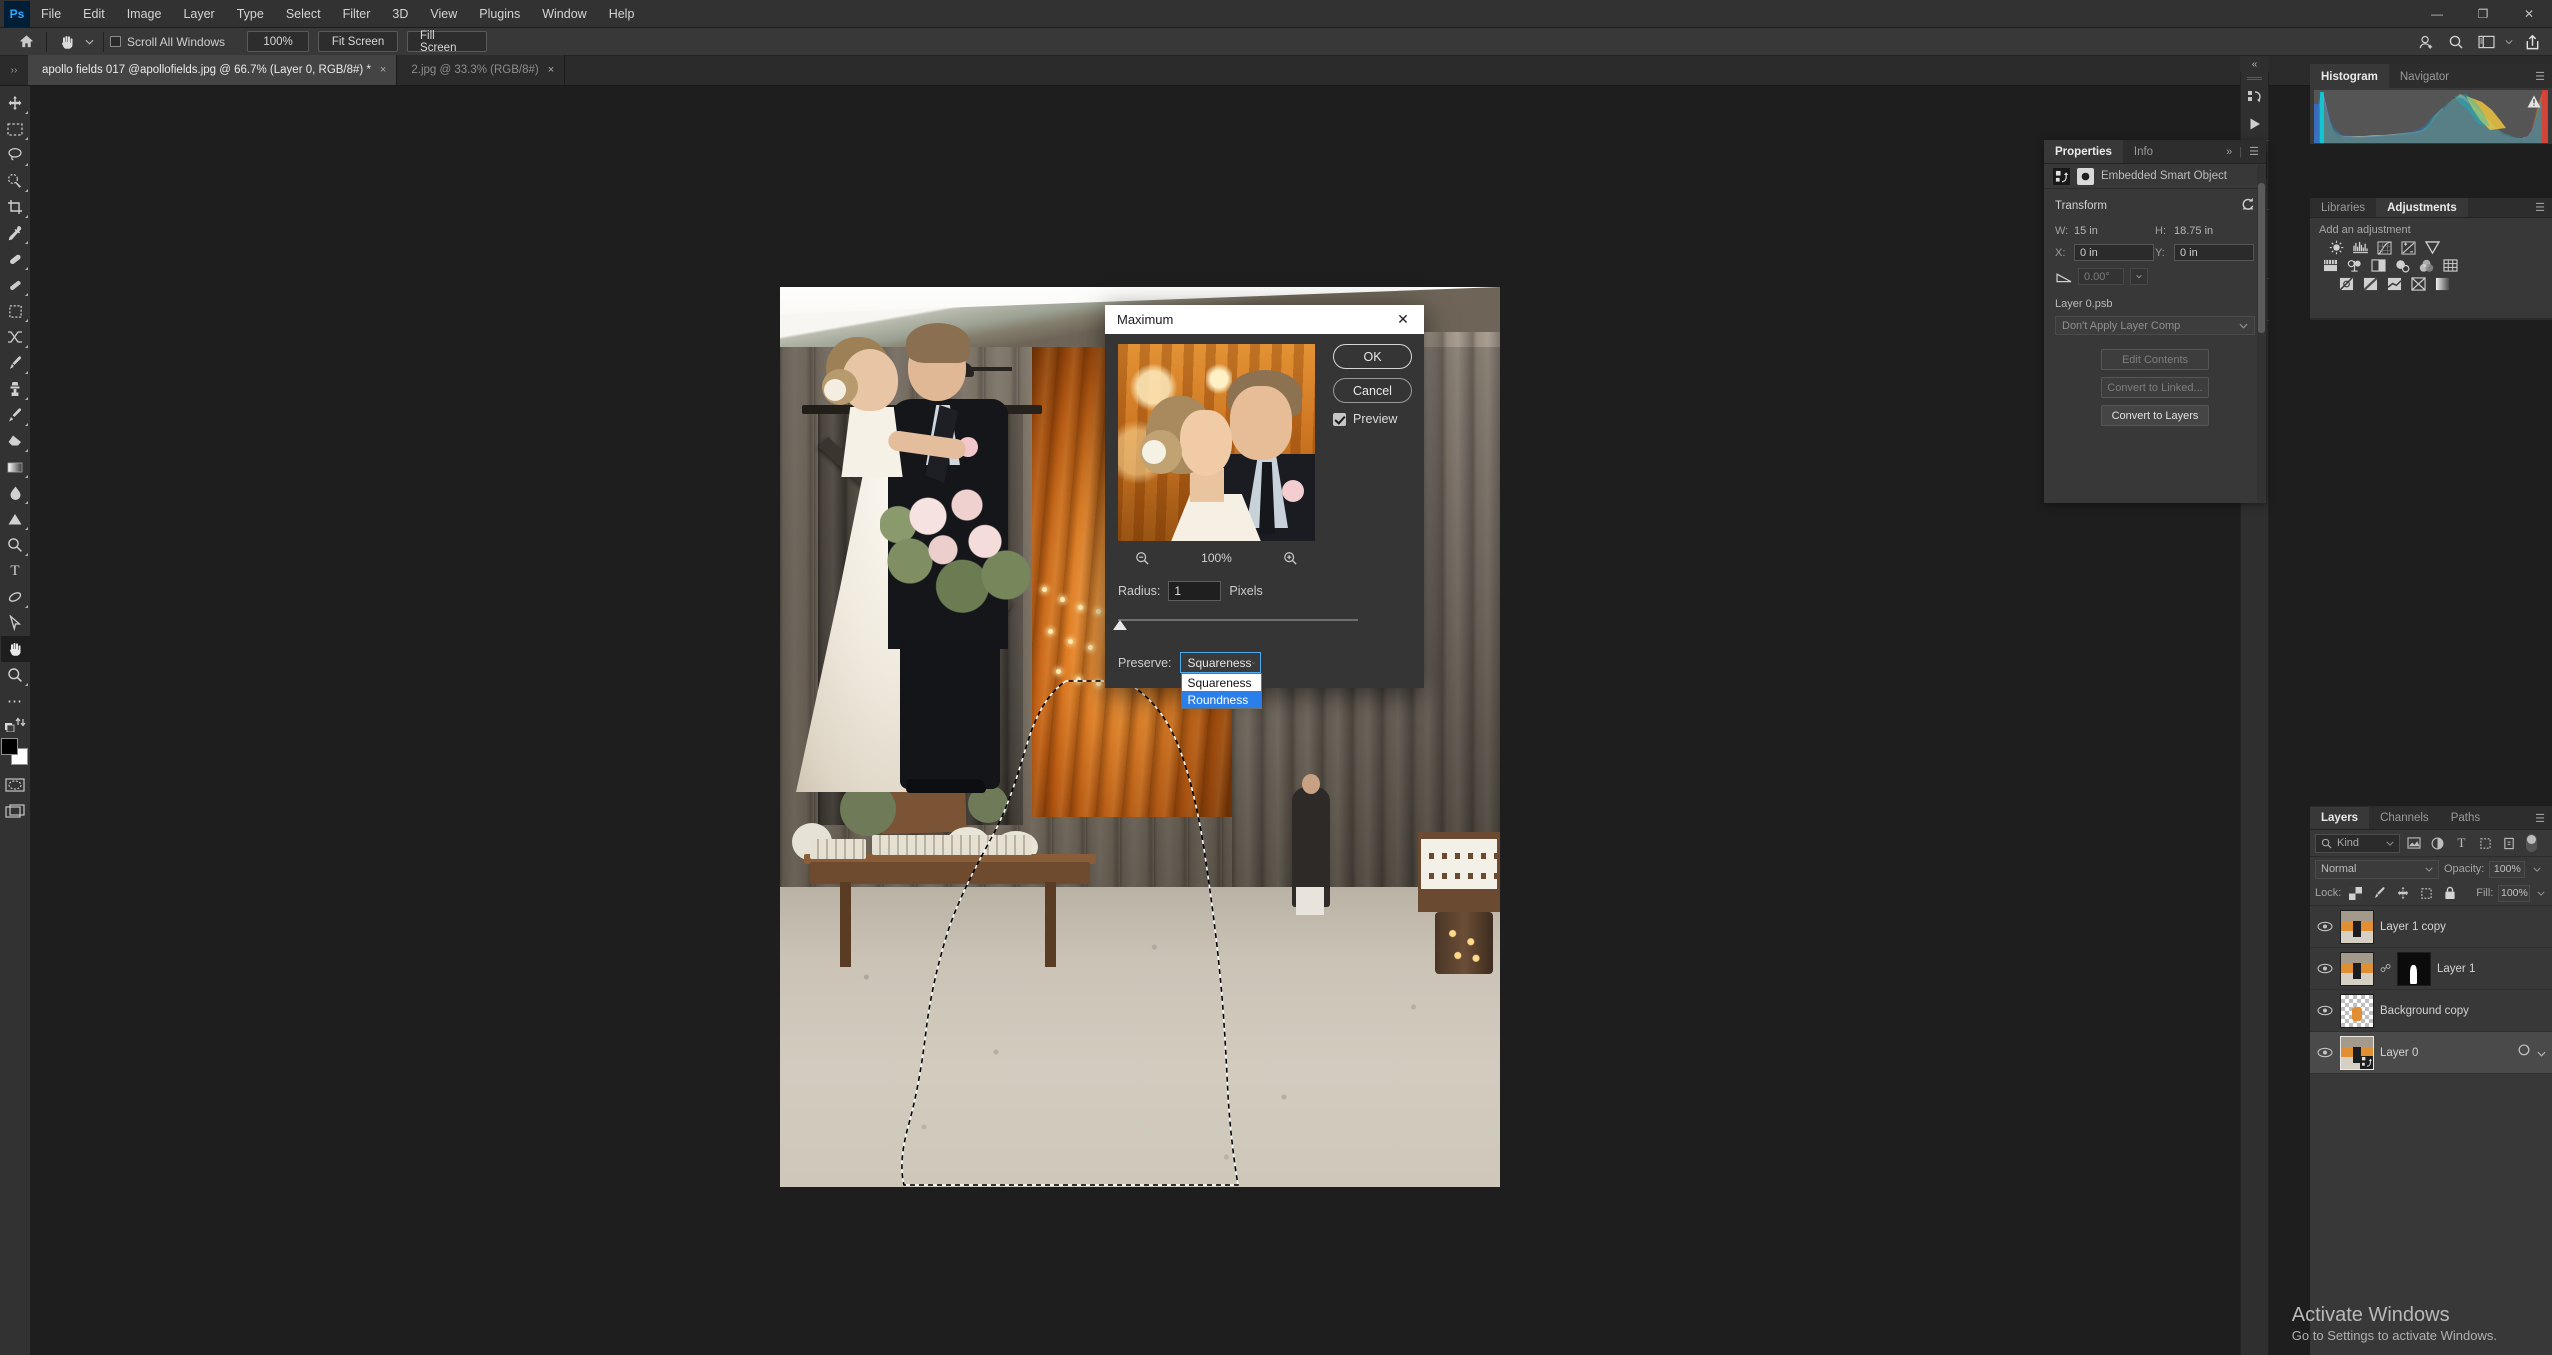  I want to click on curves-icon, so click(2384, 247).